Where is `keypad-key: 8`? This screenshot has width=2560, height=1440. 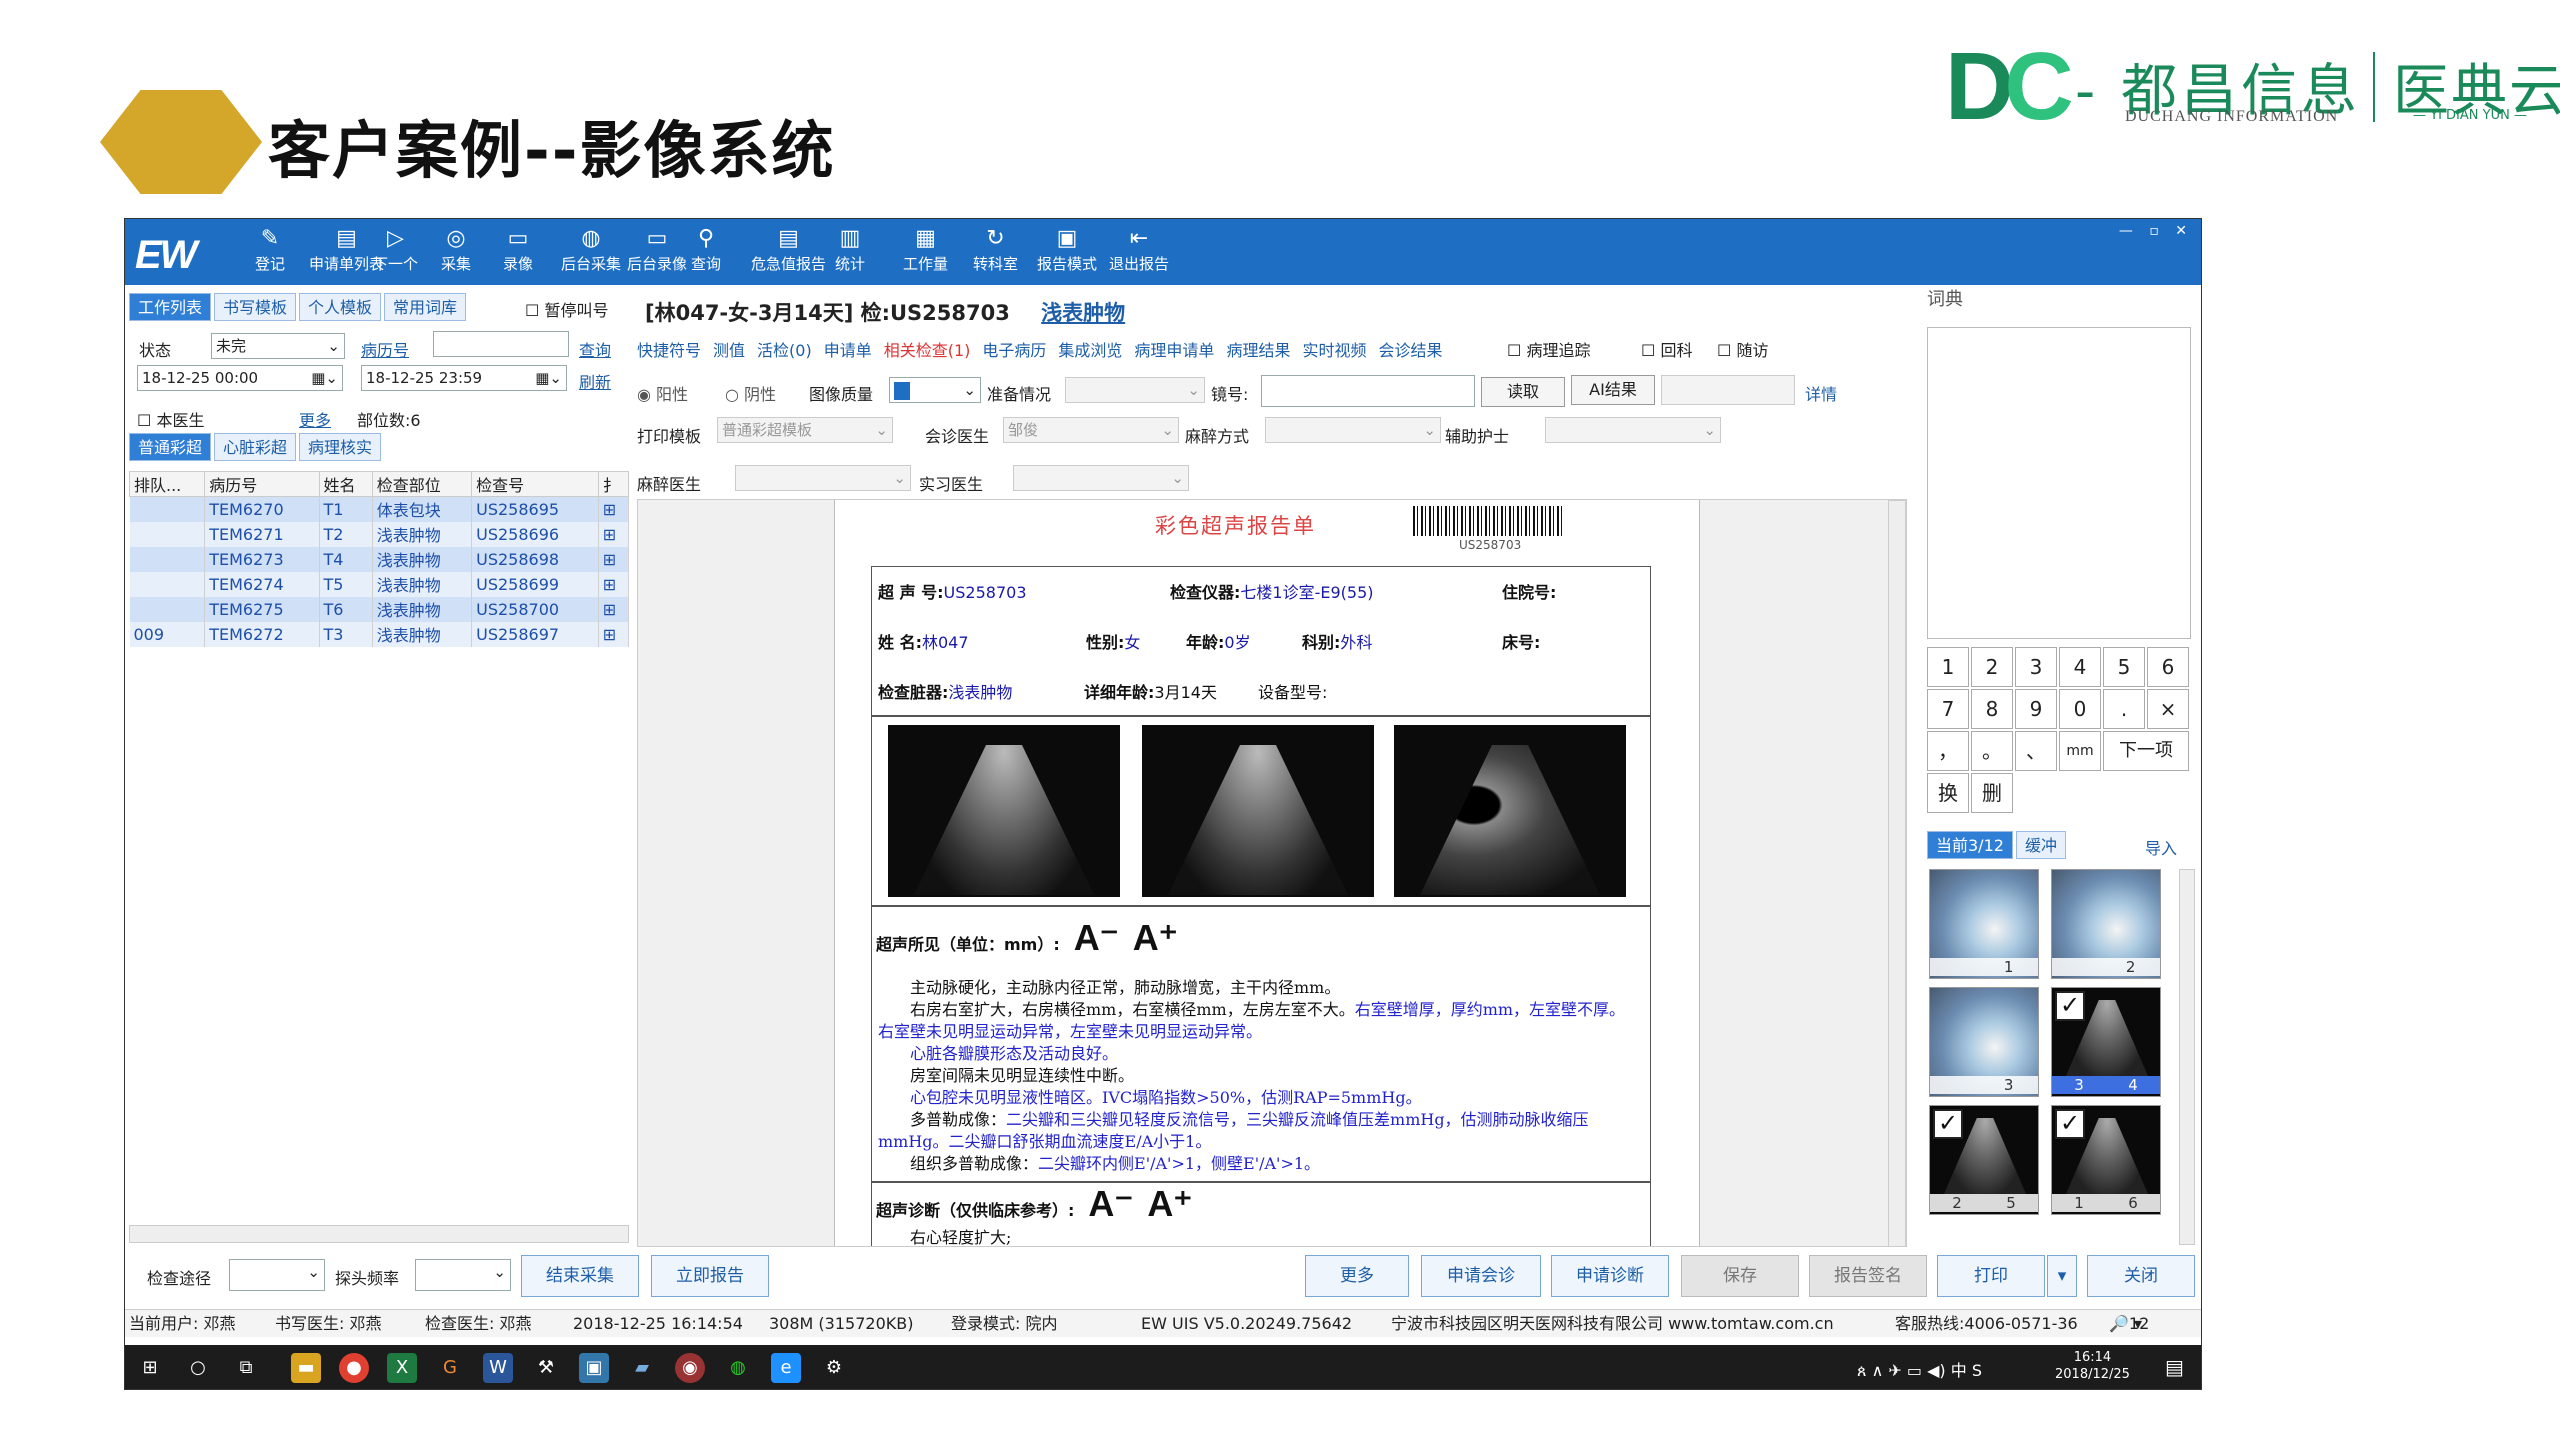
keypad-key: 8 is located at coordinates (1992, 709).